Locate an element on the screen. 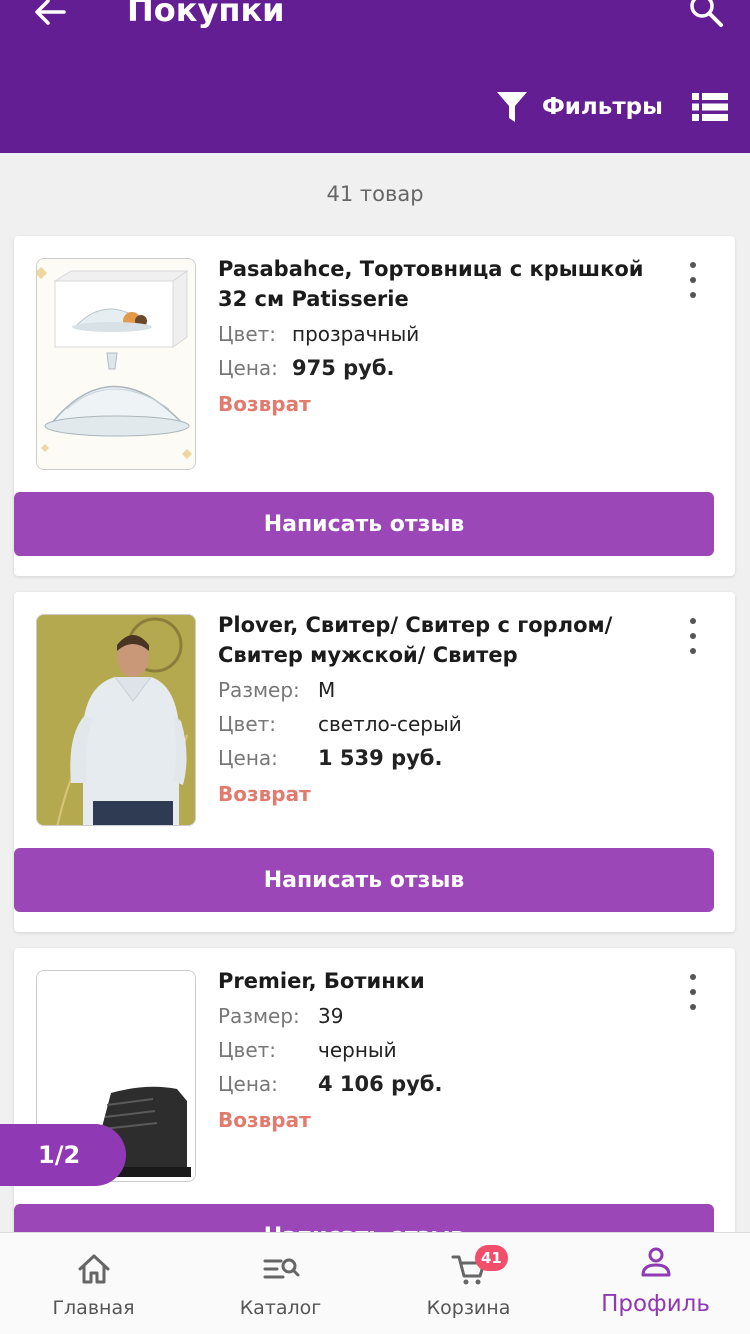 Image resolution: width=750 pixels, height=1334 pixels. product-attribute: Цена: 1 539 руб. is located at coordinates (438, 758).